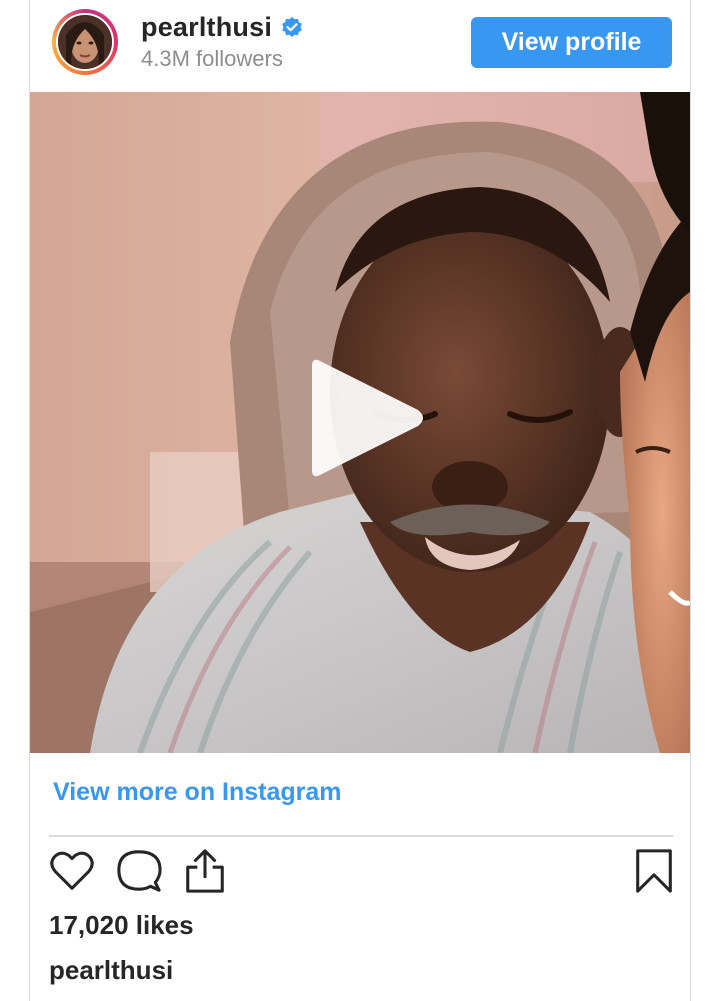 This screenshot has height=1001, width=720. Describe the element at coordinates (292, 26) in the screenshot. I see `verified-badge-icon` at that location.